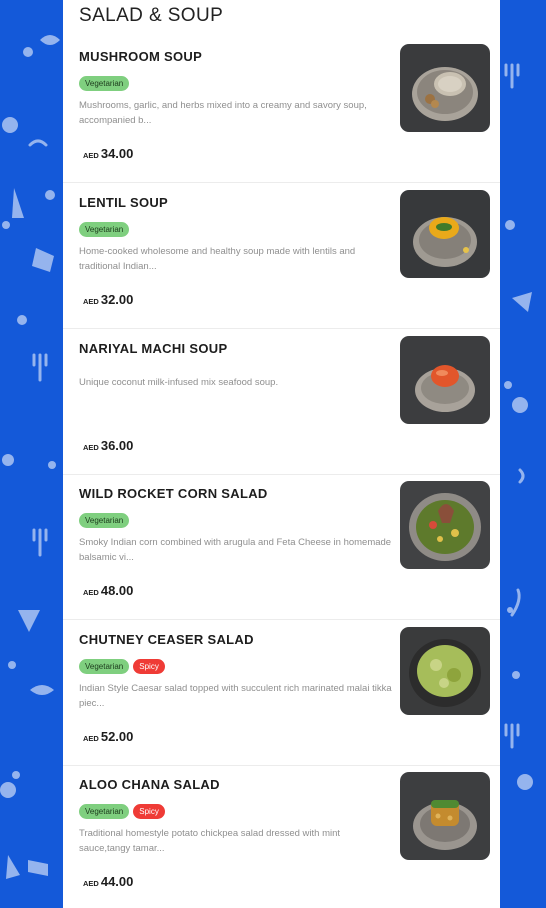  Describe the element at coordinates (166, 639) in the screenshot. I see `item-name: CHUTNEY CEASER SALAD` at that location.